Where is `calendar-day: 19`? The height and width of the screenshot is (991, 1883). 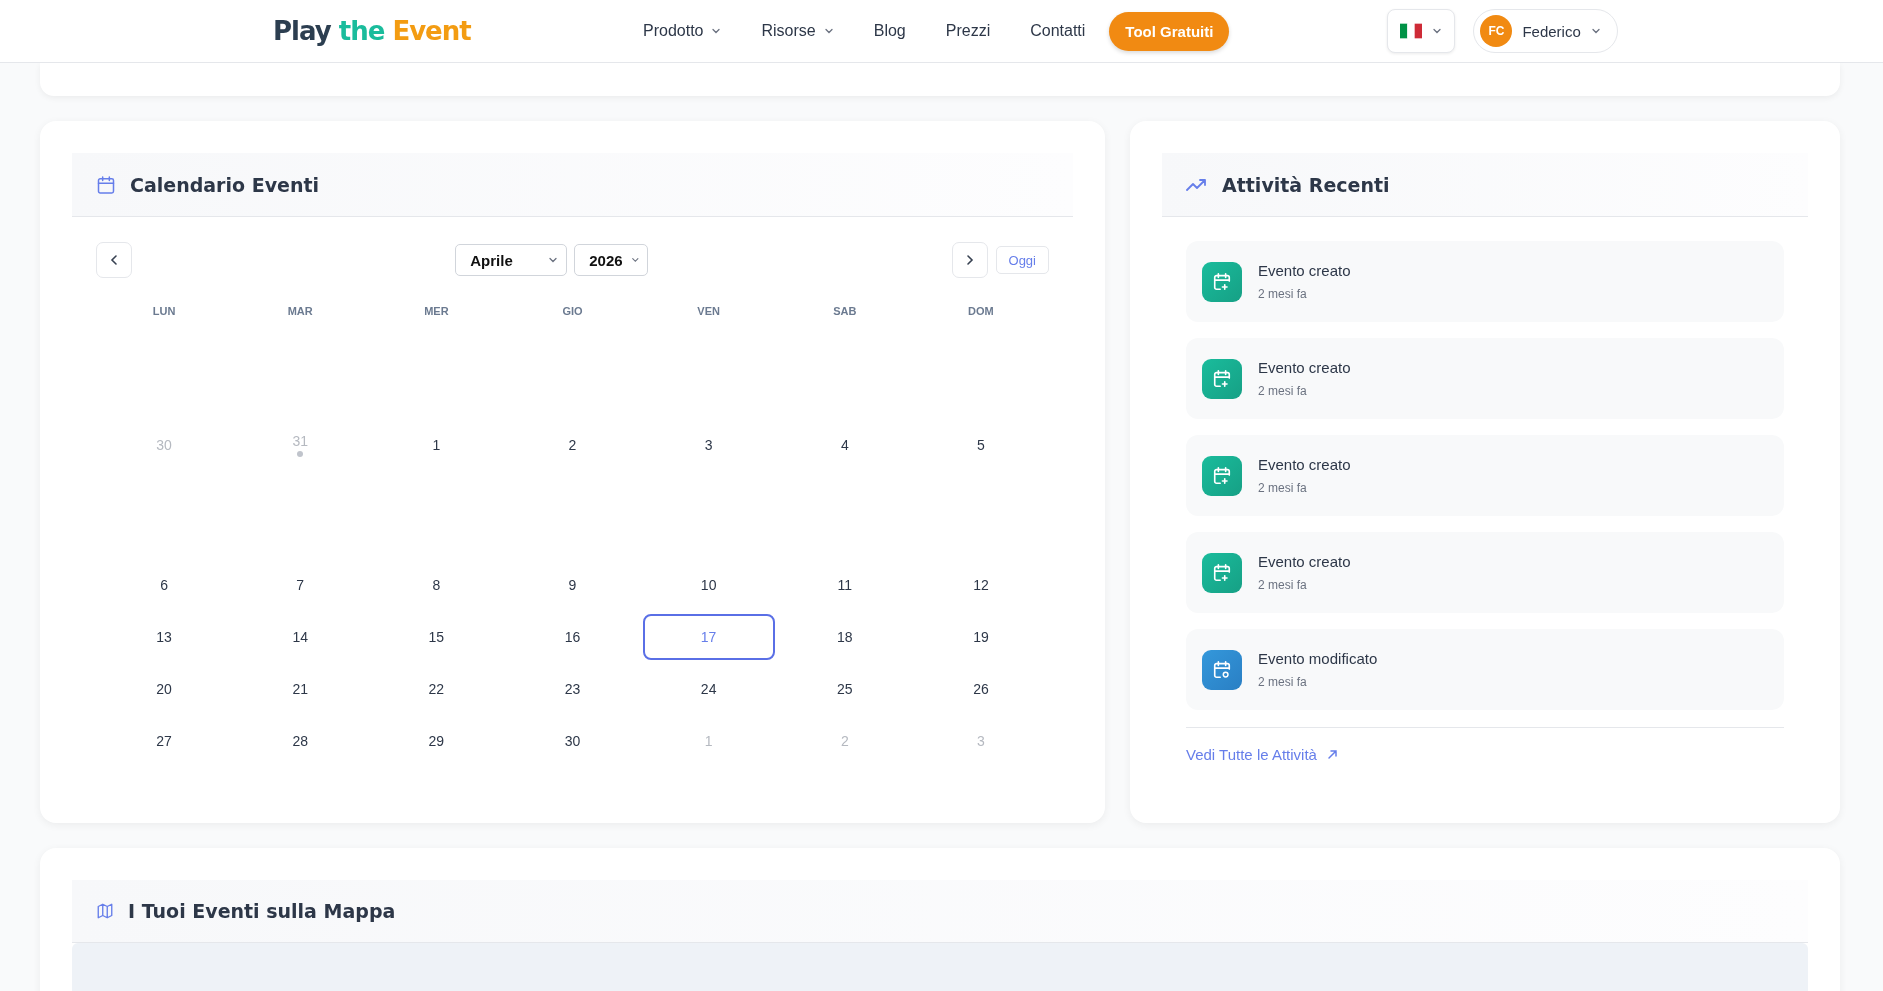 calendar-day: 19 is located at coordinates (981, 637).